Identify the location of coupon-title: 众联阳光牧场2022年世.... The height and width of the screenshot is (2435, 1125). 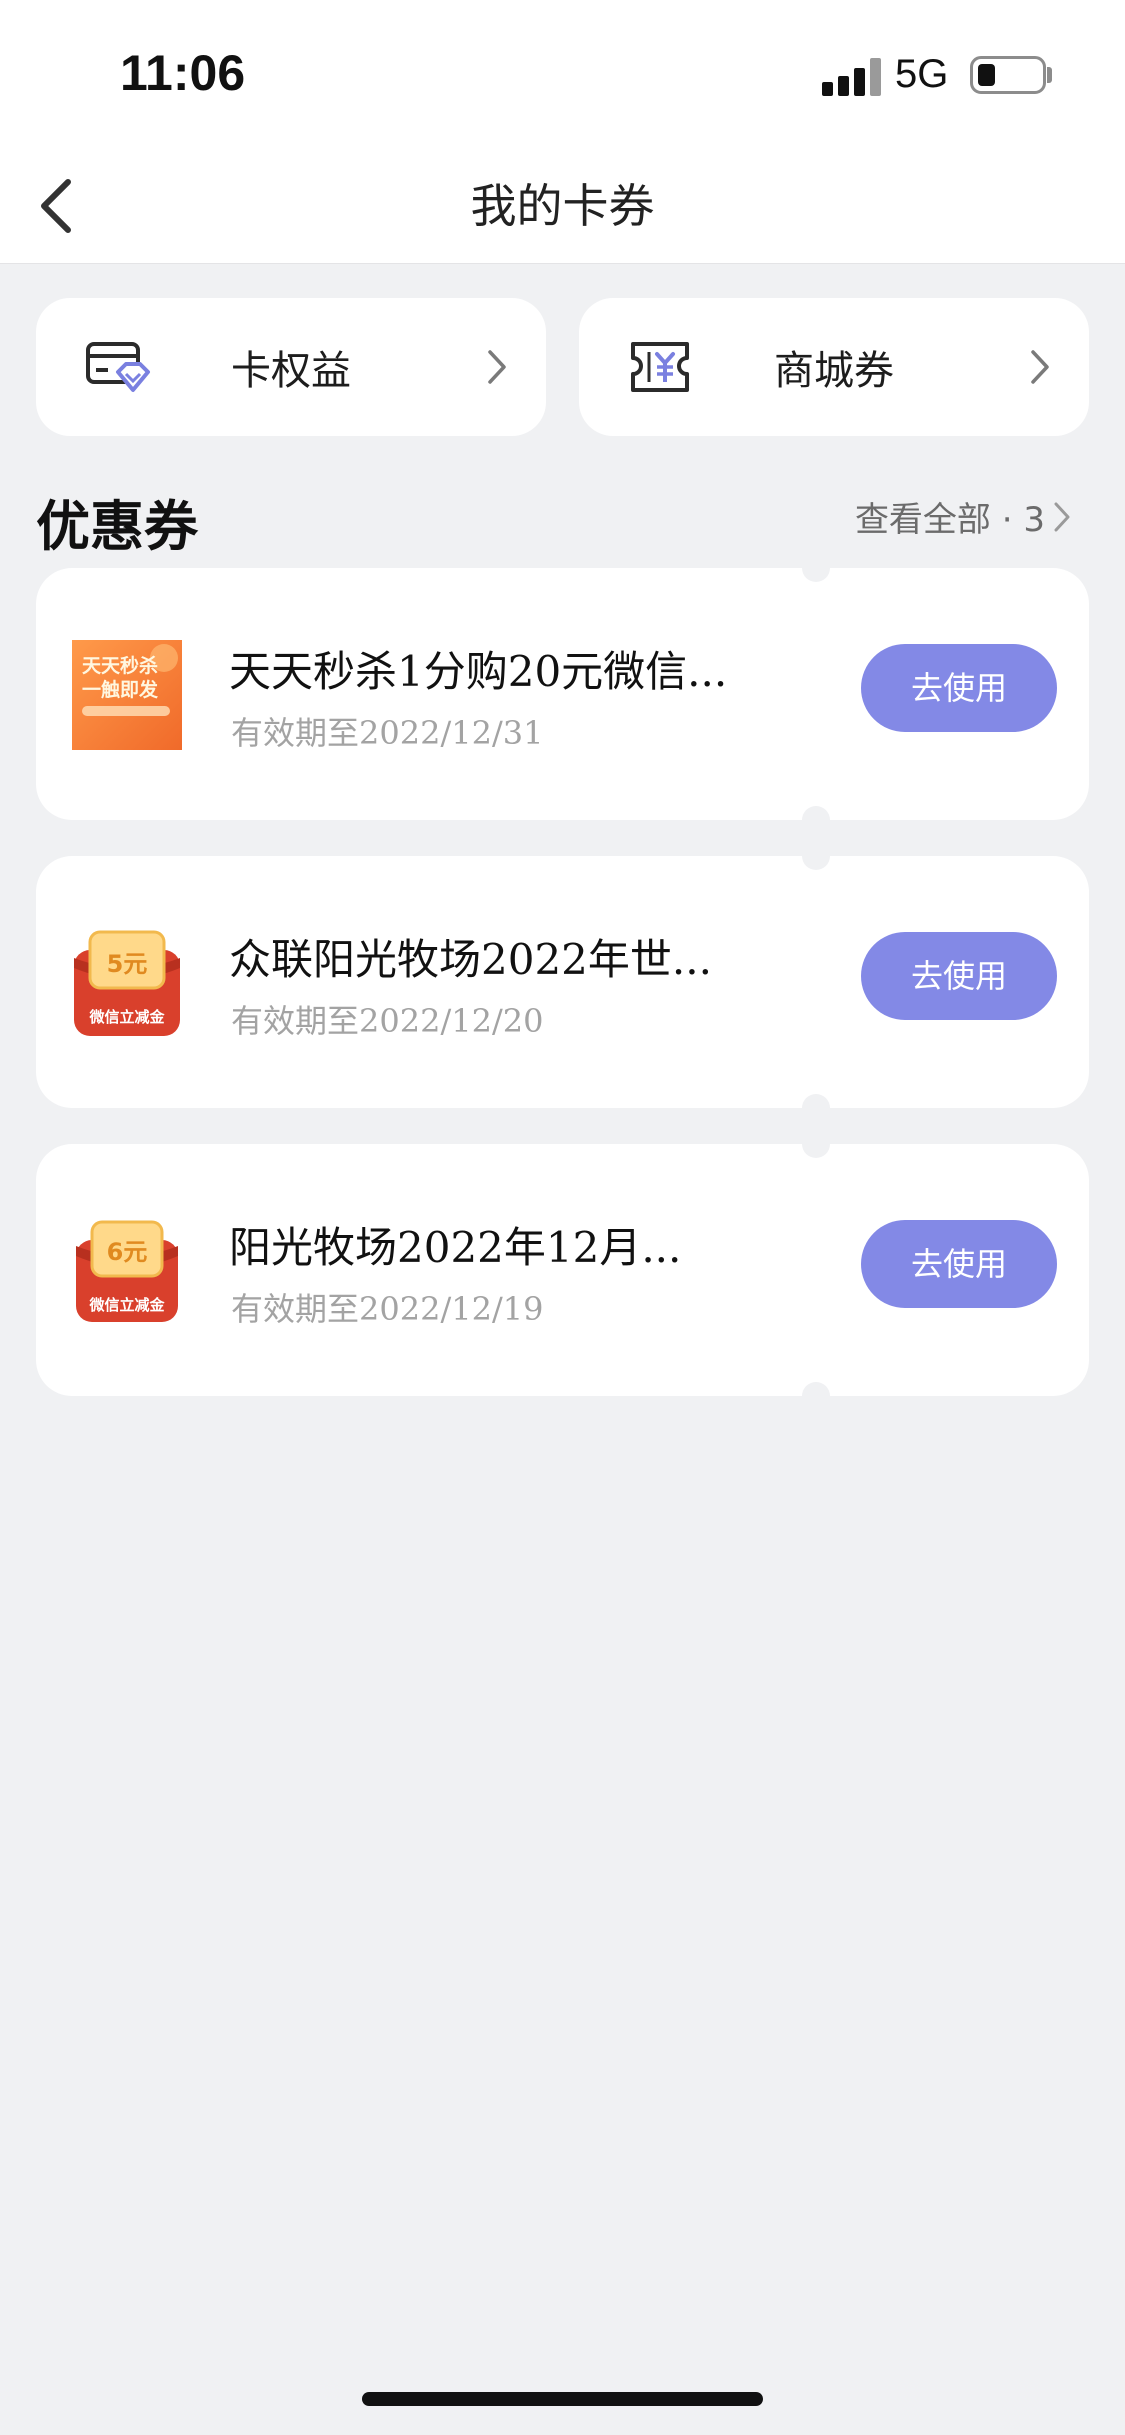
(470, 959).